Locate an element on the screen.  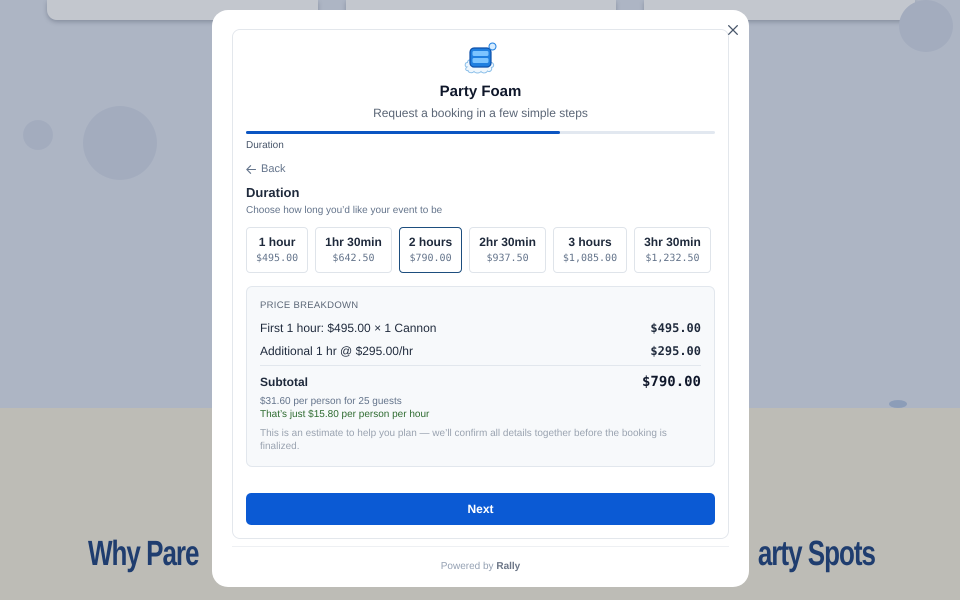
bubble is located at coordinates (898, 404).